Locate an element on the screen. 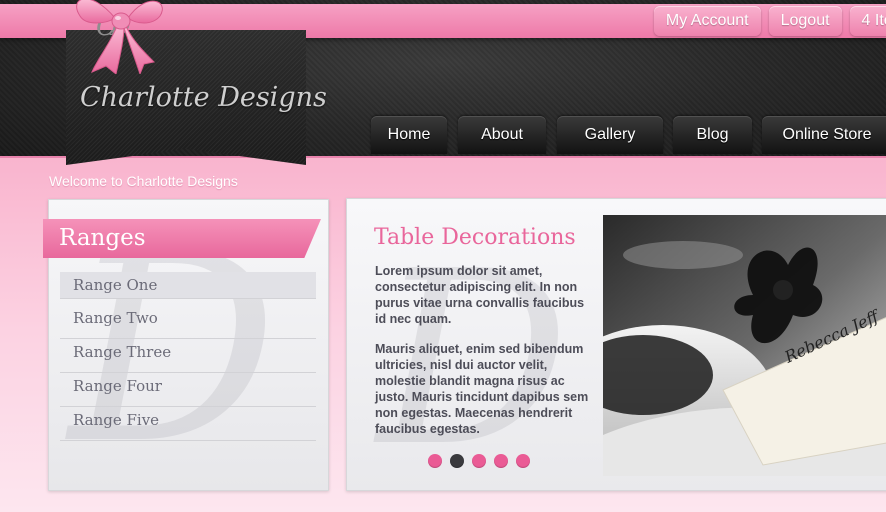 The height and width of the screenshot is (512, 886). nav-online-store: Online Store is located at coordinates (824, 135).